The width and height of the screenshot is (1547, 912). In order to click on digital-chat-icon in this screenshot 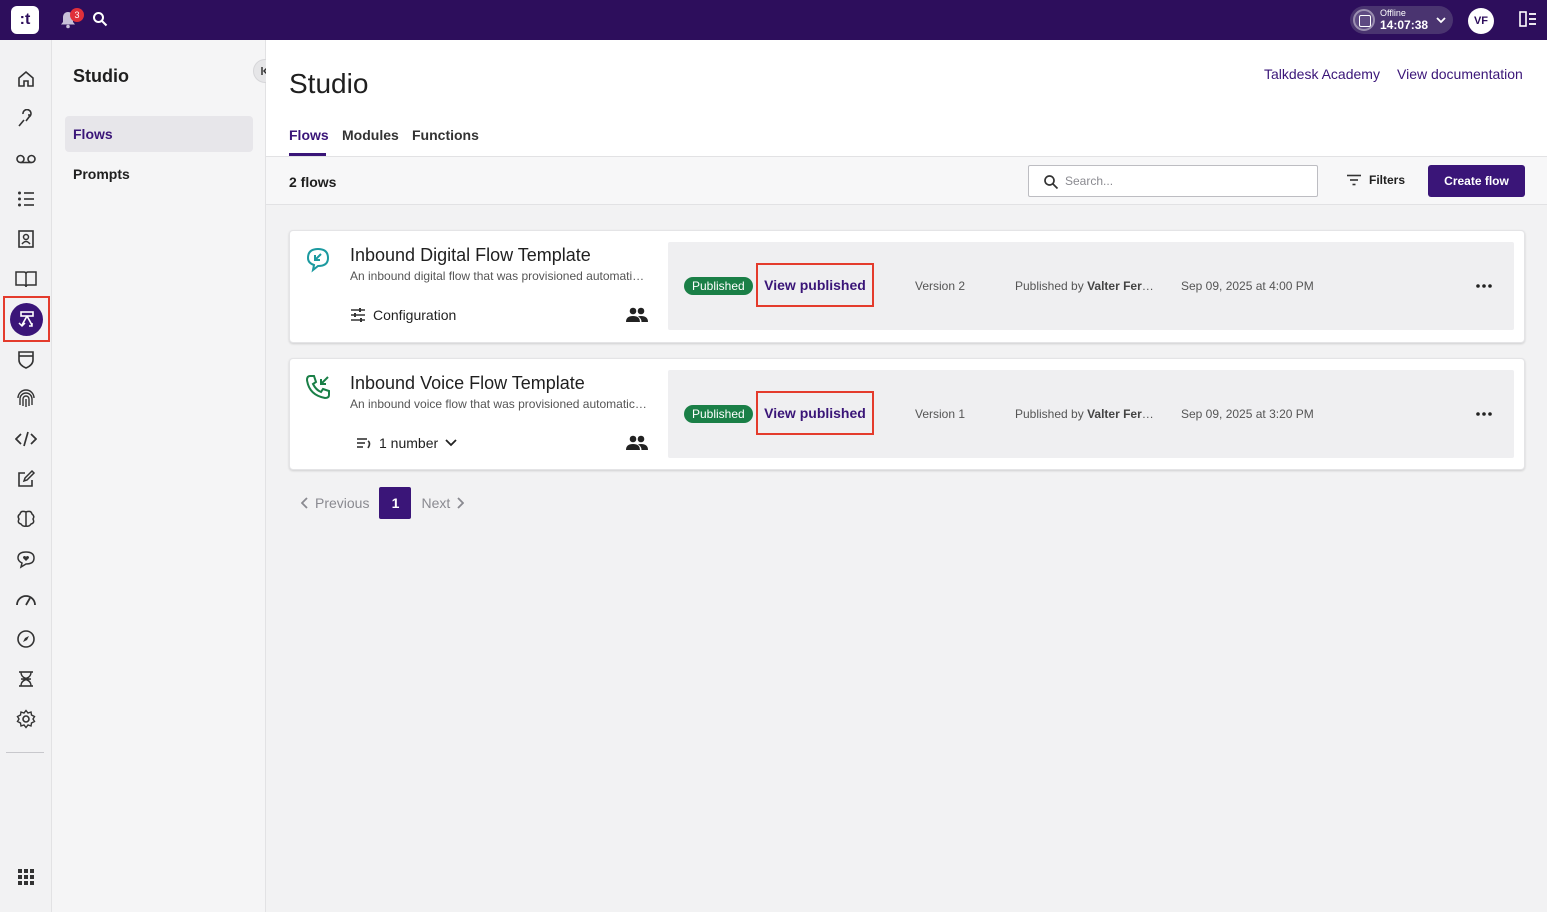, I will do `click(318, 259)`.